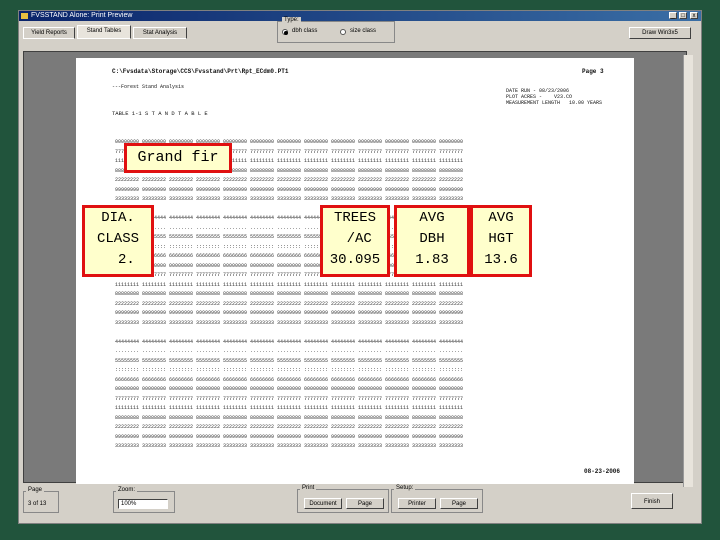  Describe the element at coordinates (118, 241) in the screenshot. I see `dia-class-callout: DIA. CLASS 2.` at that location.